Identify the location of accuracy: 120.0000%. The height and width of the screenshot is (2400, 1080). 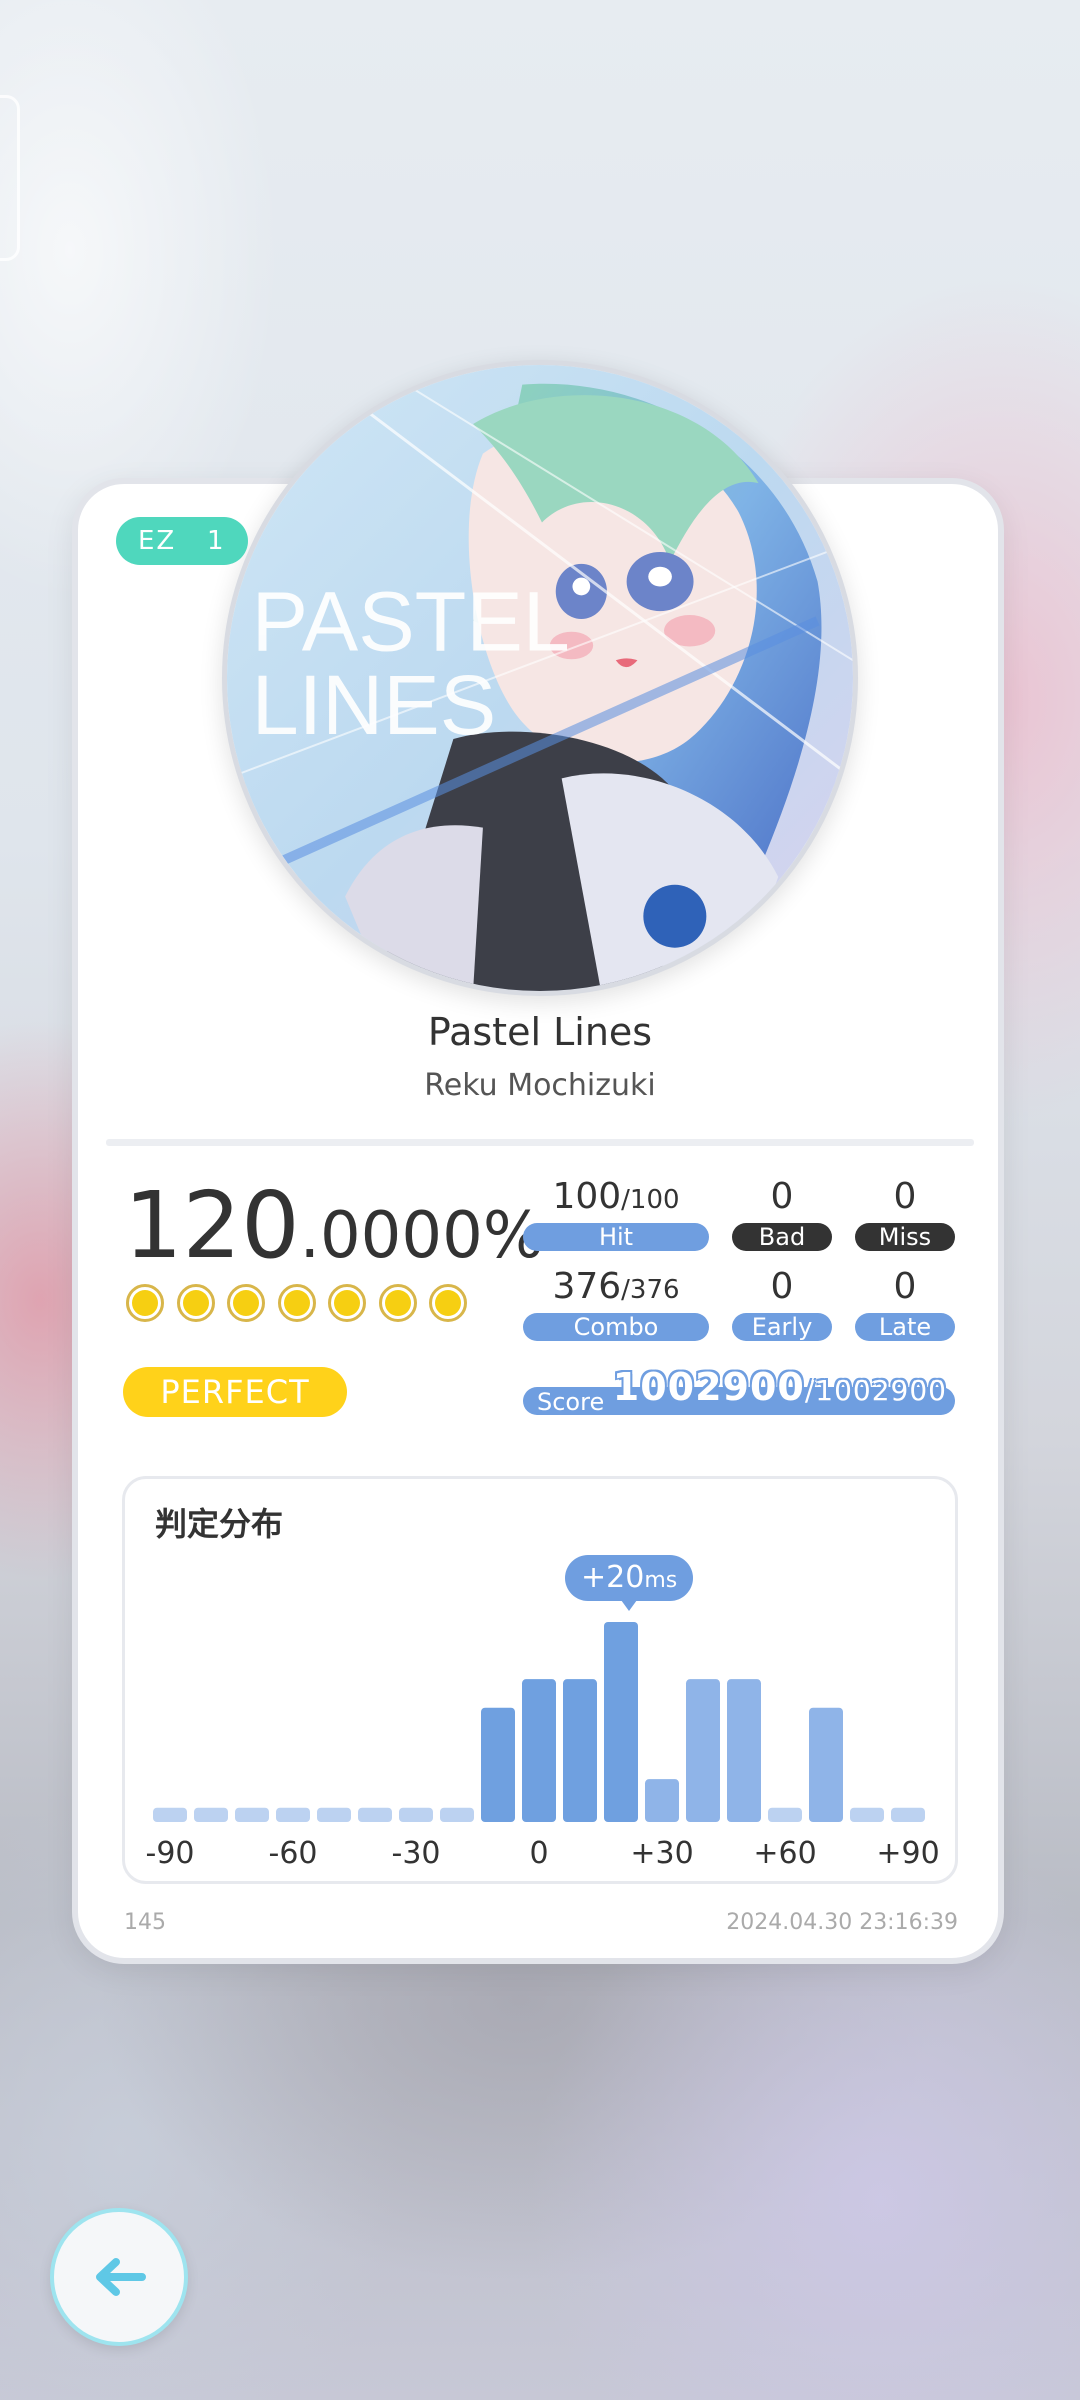
(334, 1225).